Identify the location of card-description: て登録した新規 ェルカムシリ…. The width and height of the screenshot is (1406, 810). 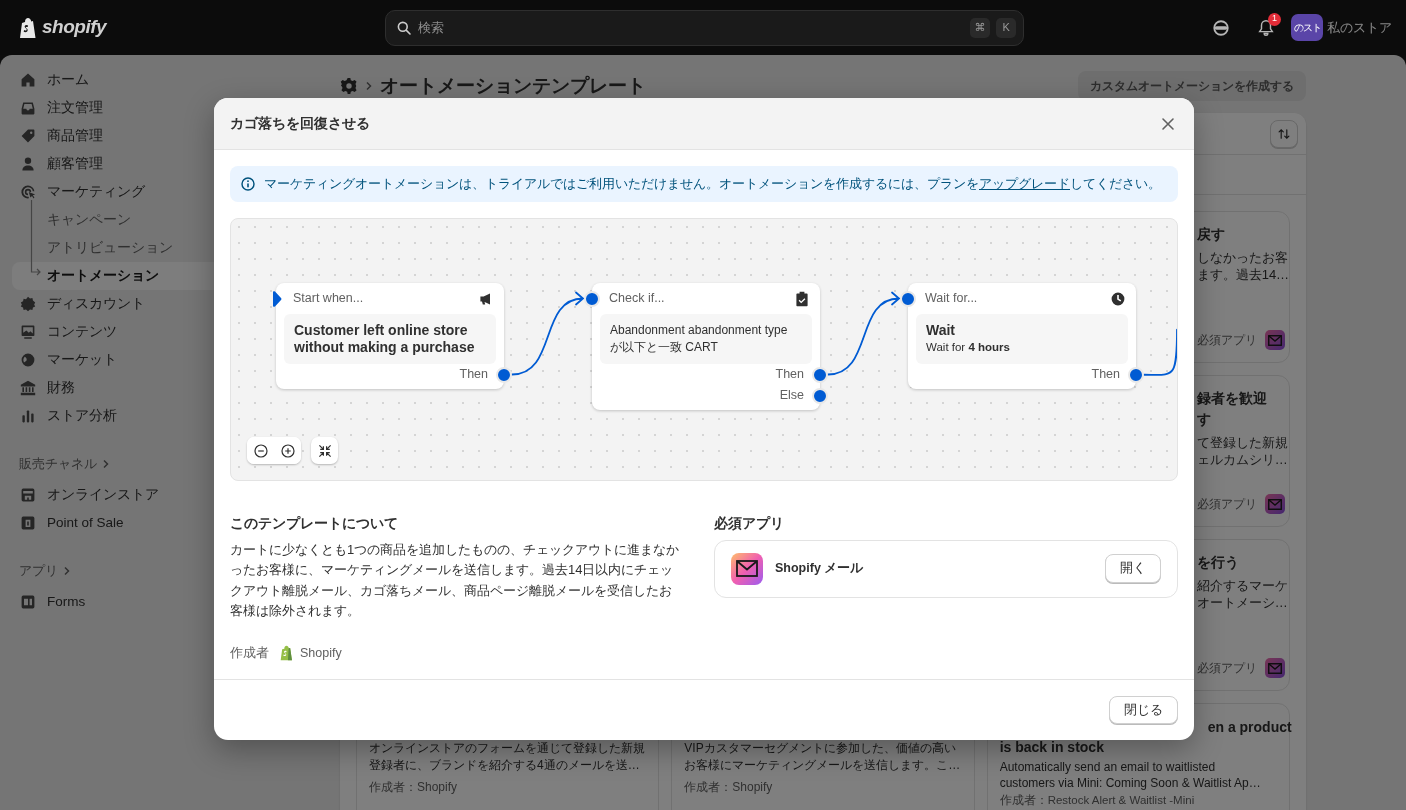
(1242, 451).